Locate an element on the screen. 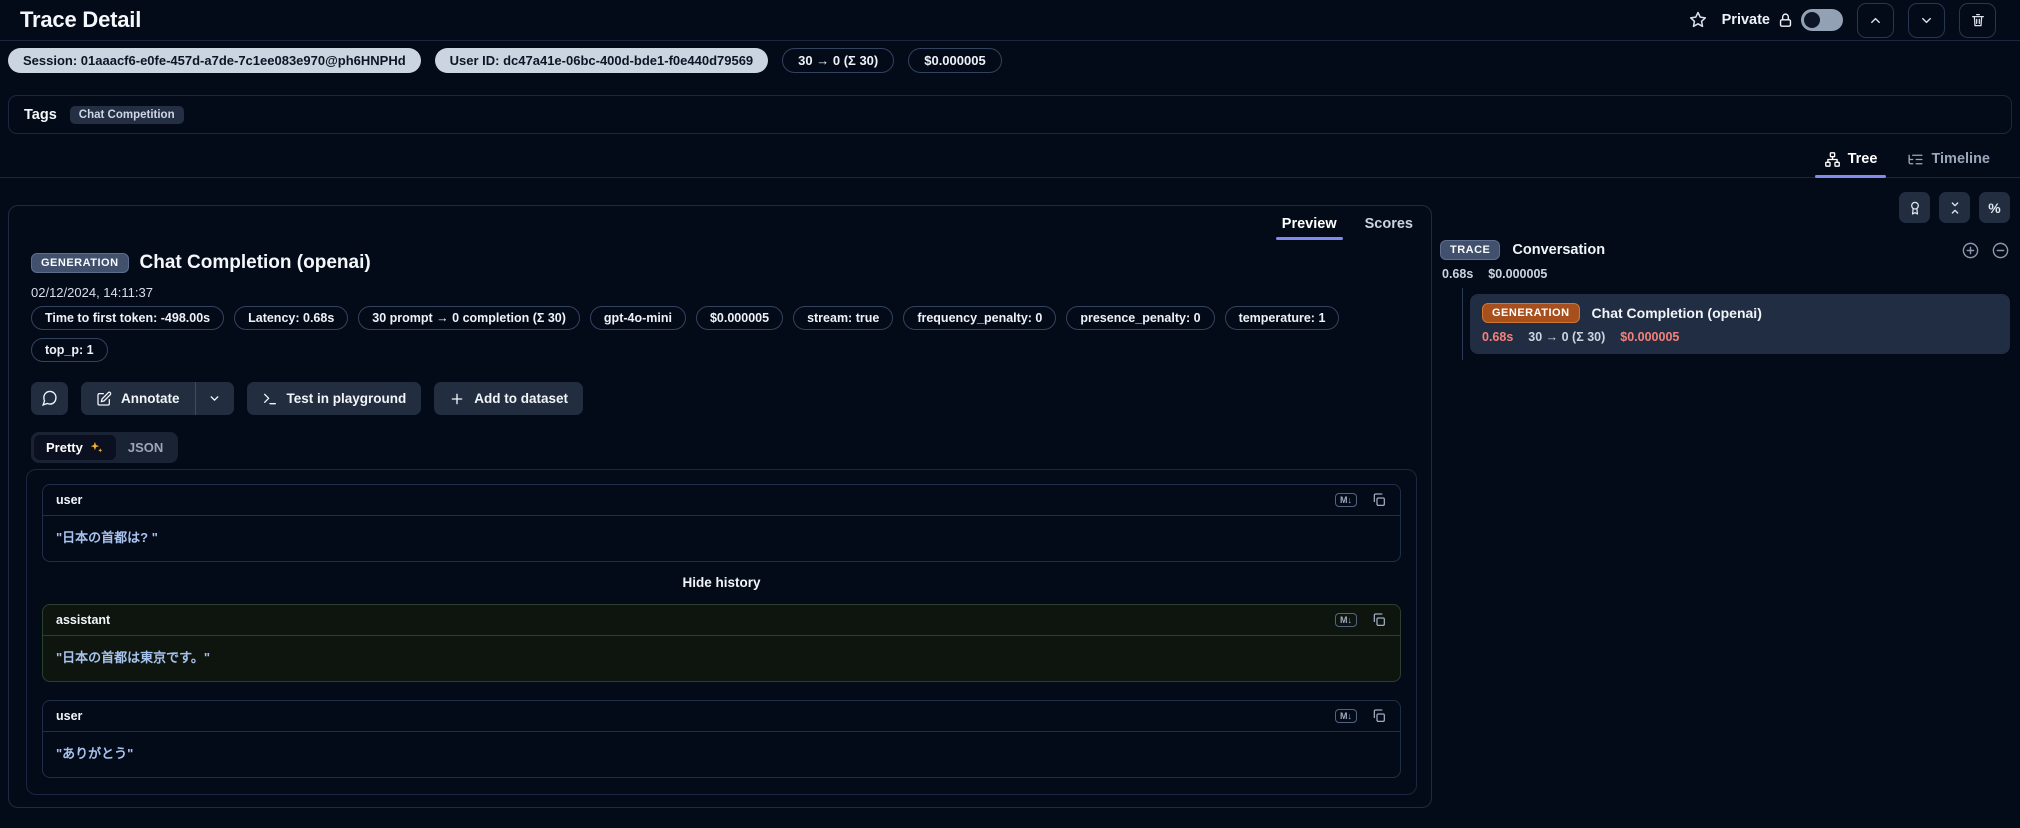 The width and height of the screenshot is (2020, 828). star-icon is located at coordinates (1698, 20).